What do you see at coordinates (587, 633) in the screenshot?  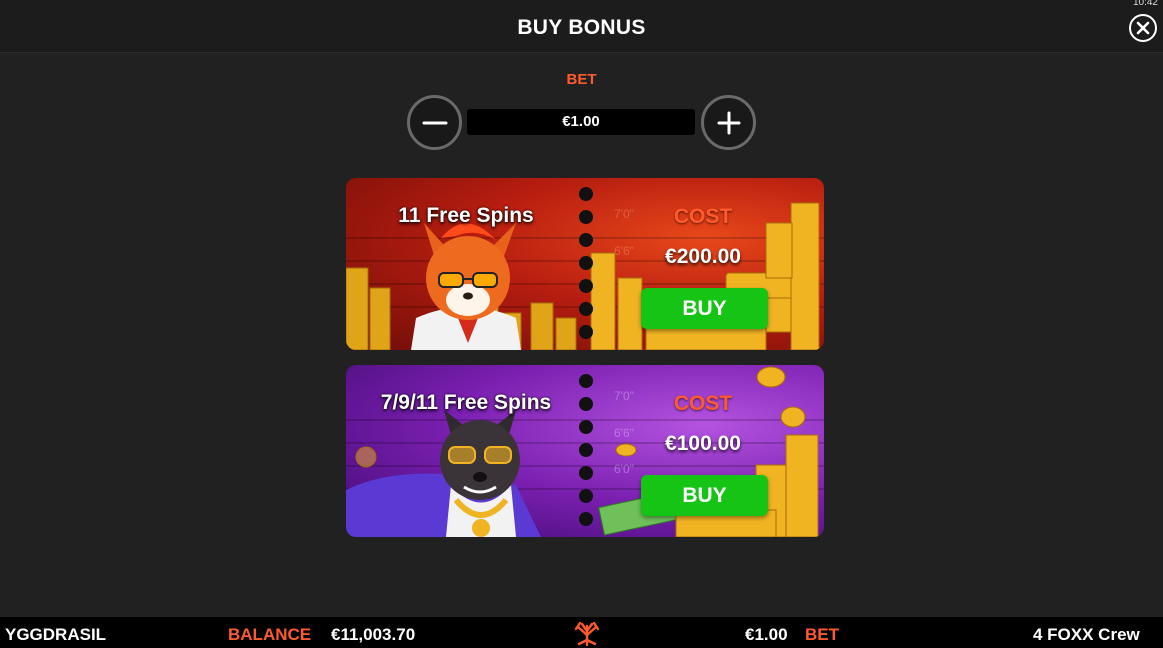 I see `yggdrasil-logo-icon` at bounding box center [587, 633].